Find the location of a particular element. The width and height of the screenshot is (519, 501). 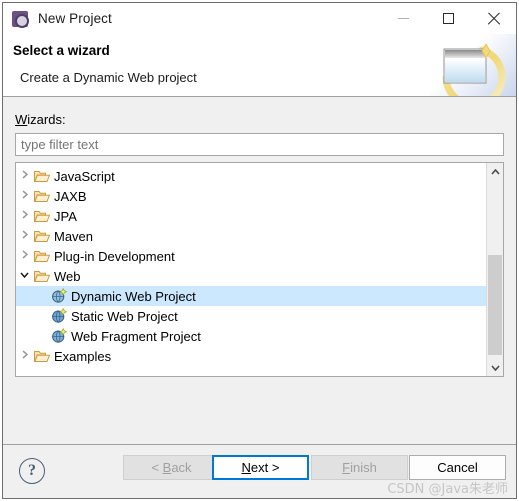

next-button: Next > is located at coordinates (260, 467).